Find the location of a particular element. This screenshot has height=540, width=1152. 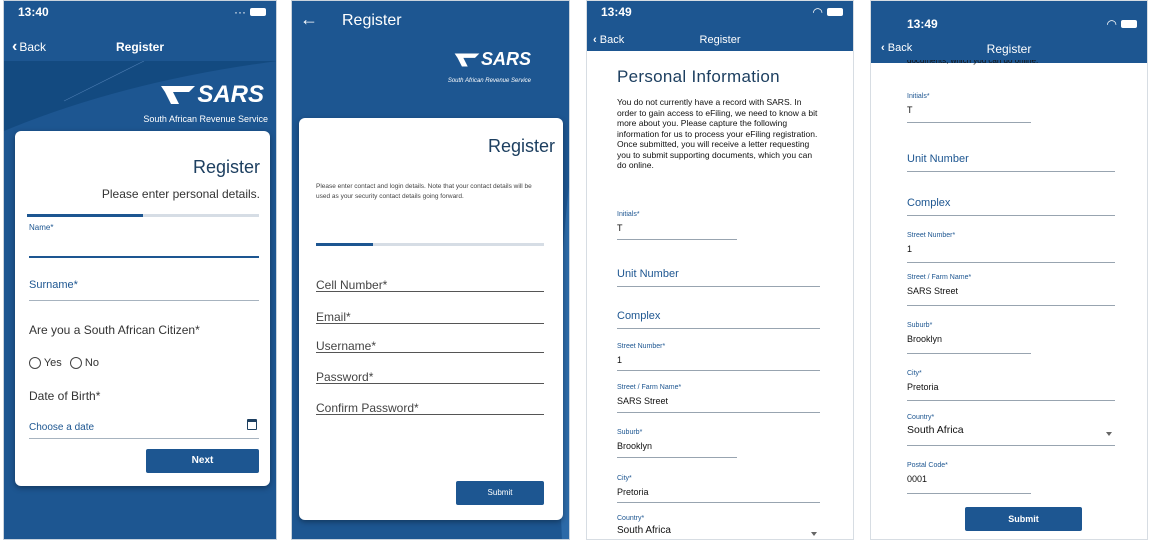

name-field: Name* is located at coordinates (144, 240).